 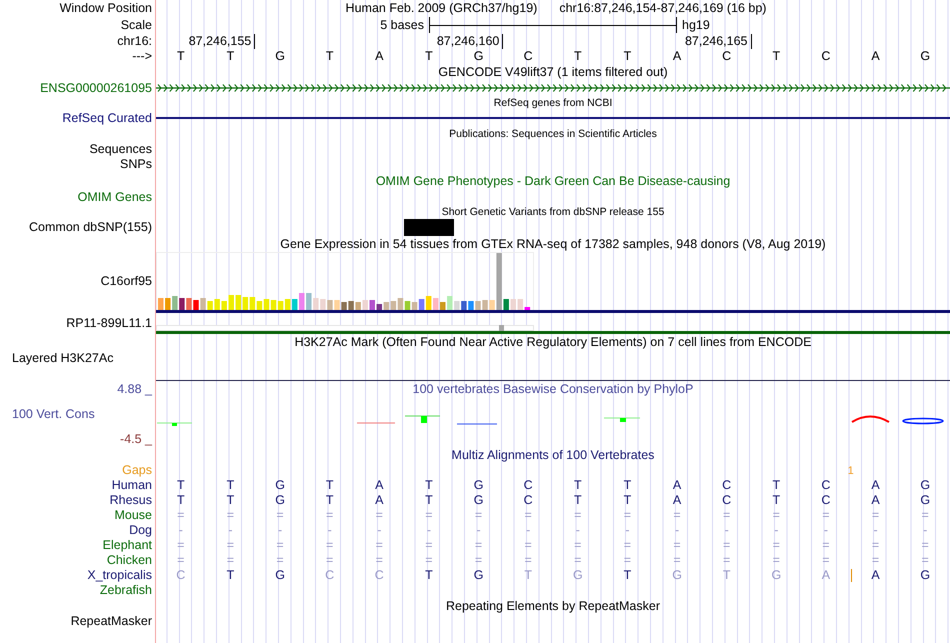 What do you see at coordinates (136, 439) in the screenshot?
I see `axis-min-label: -4.5 _` at bounding box center [136, 439].